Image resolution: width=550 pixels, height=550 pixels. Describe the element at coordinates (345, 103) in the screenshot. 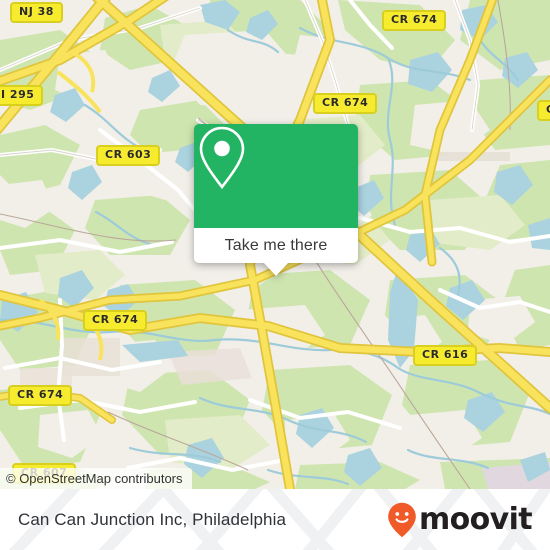

I see `shield-cr-674-upper: CR 674` at that location.